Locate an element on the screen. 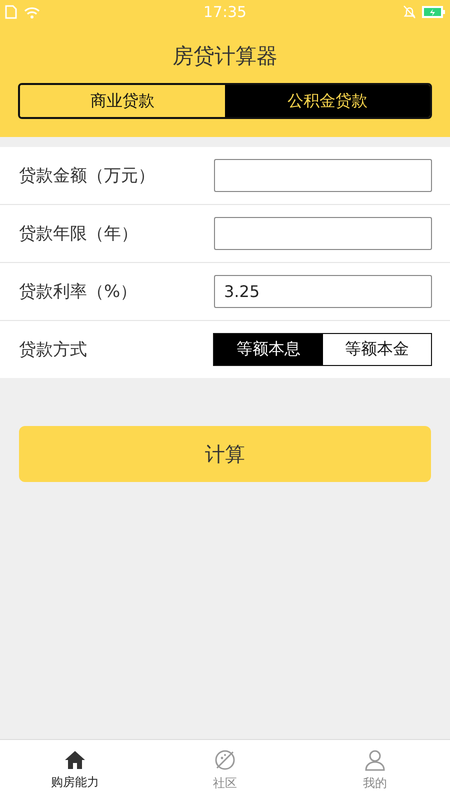 The height and width of the screenshot is (800, 450). field-label: 贷款年限（年） is located at coordinates (78, 234).